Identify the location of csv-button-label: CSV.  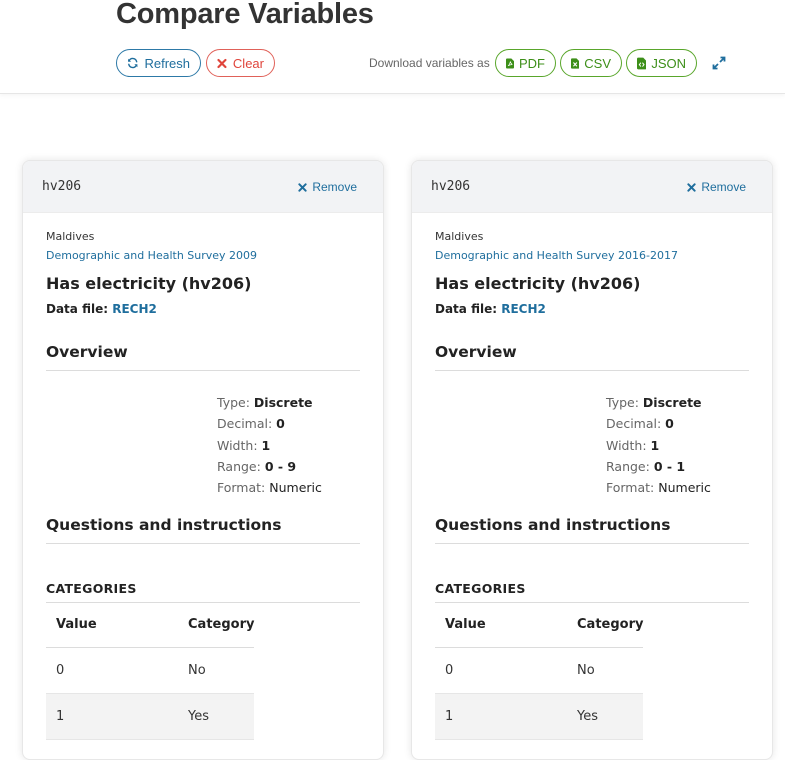
(597, 63).